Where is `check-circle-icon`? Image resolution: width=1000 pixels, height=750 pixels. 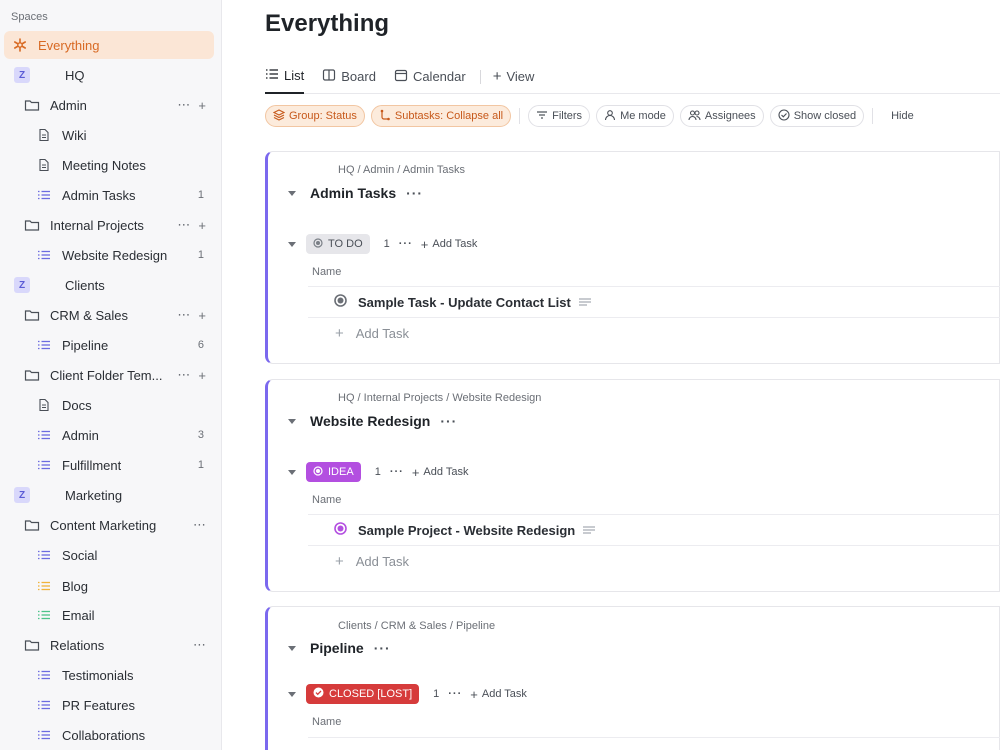 check-circle-icon is located at coordinates (784, 116).